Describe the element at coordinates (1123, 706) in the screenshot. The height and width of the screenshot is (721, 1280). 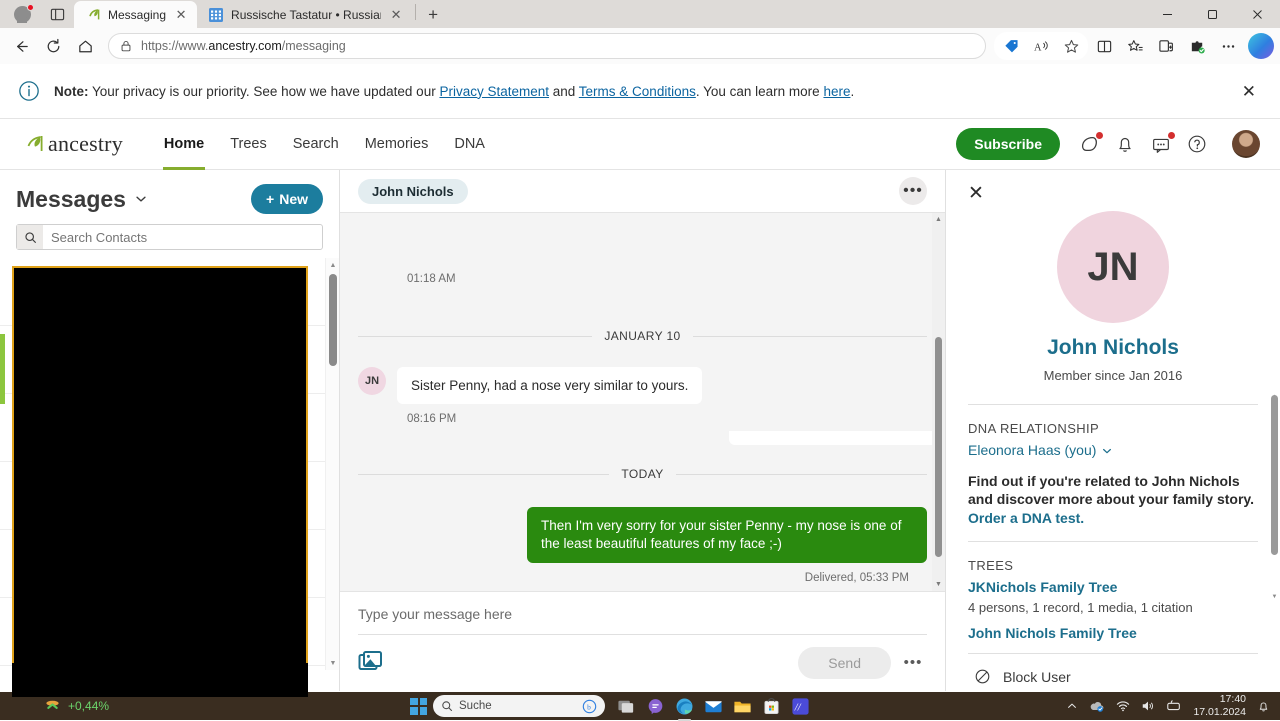
I see `wifi-icon` at that location.